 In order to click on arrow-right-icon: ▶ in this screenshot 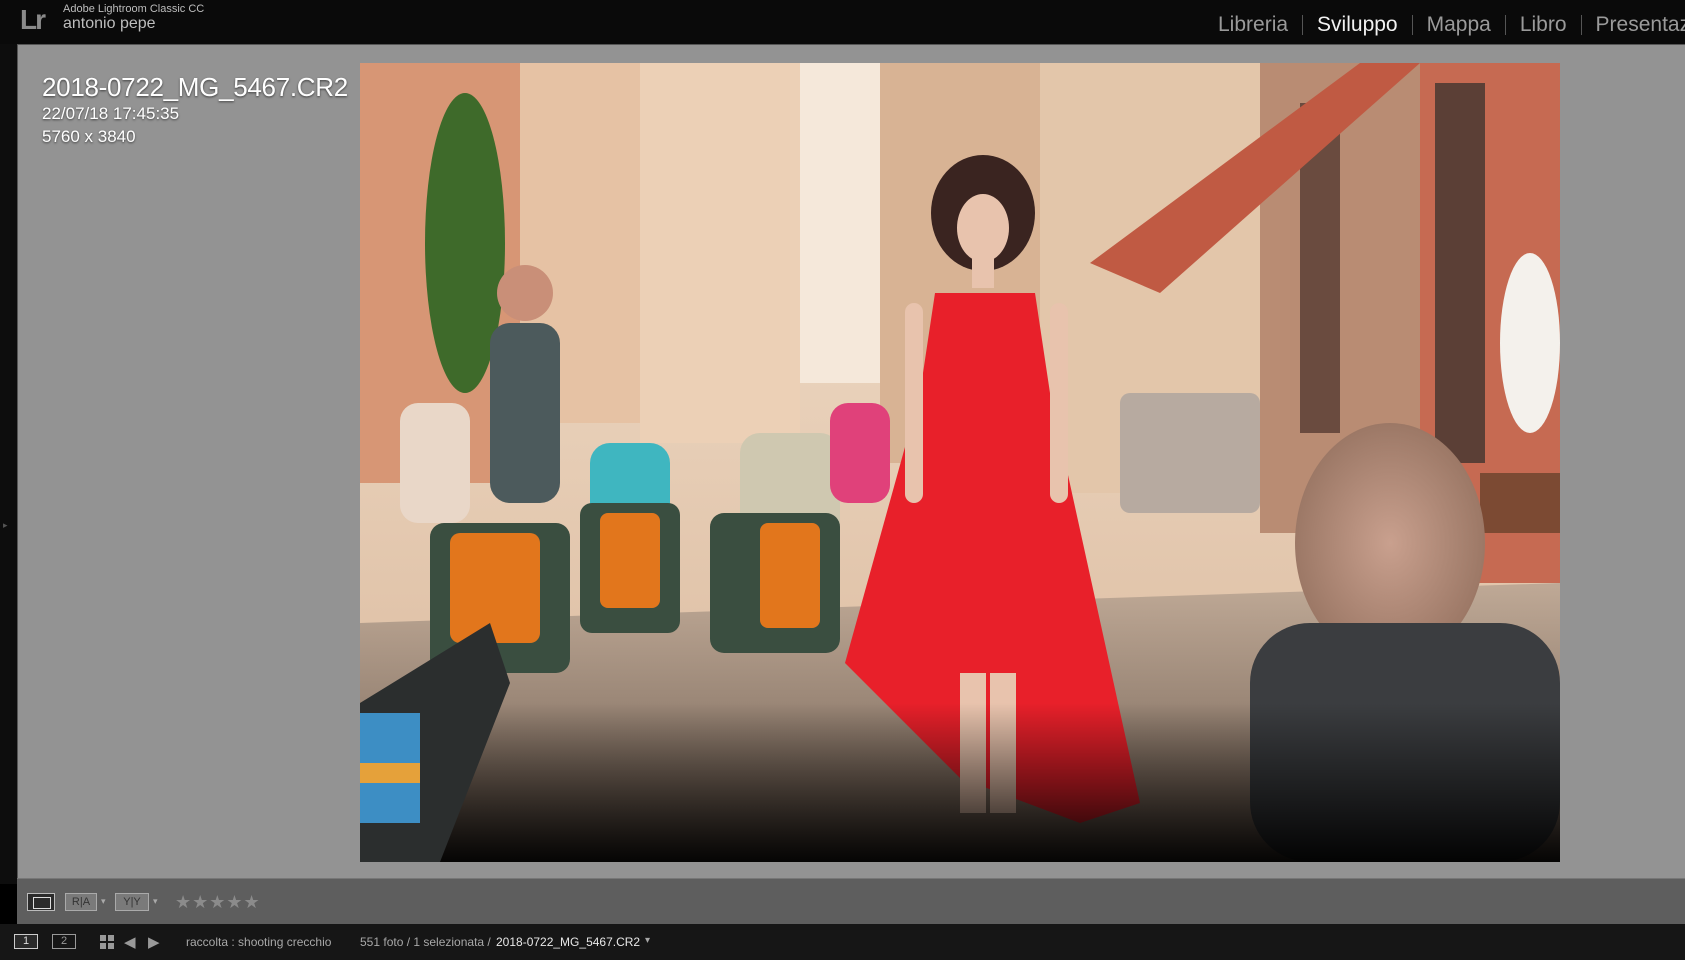, I will do `click(154, 942)`.